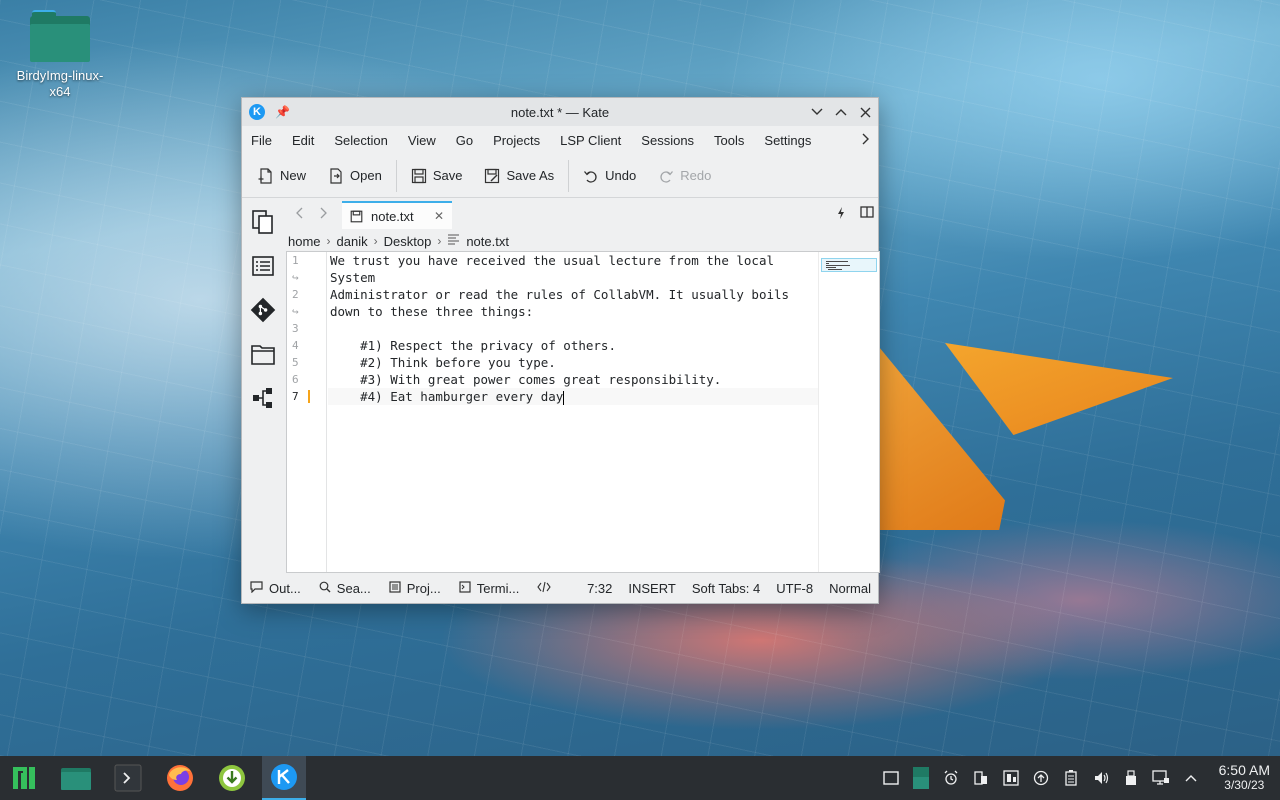 This screenshot has width=1280, height=800. What do you see at coordinates (866, 140) in the screenshot?
I see `menu-overflow-chevron-icon` at bounding box center [866, 140].